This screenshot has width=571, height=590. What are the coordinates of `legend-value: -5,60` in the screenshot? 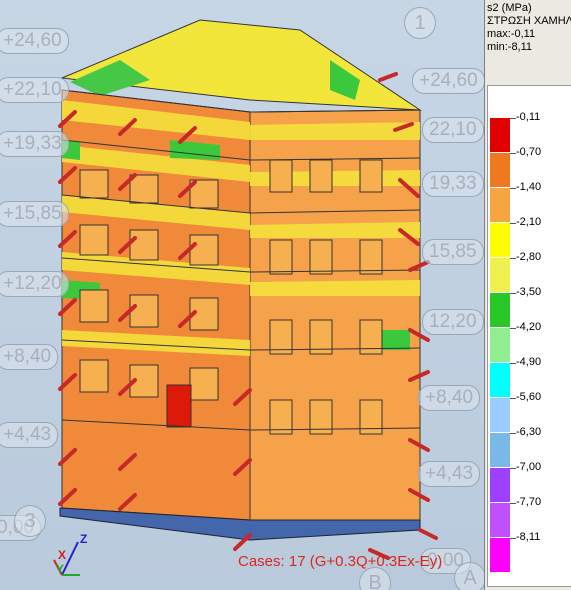 It's located at (529, 397).